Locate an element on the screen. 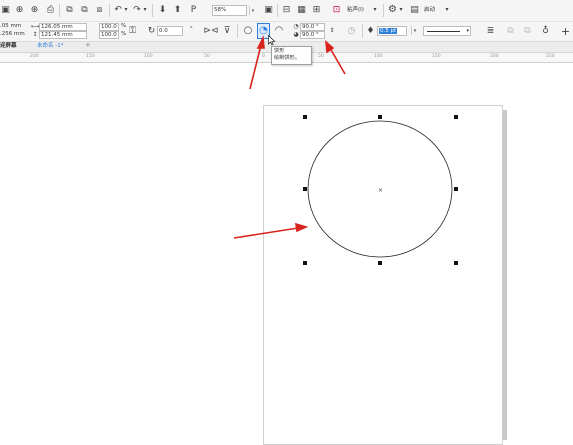 The height and width of the screenshot is (445, 573). selection-handle-top-left is located at coordinates (305, 117).